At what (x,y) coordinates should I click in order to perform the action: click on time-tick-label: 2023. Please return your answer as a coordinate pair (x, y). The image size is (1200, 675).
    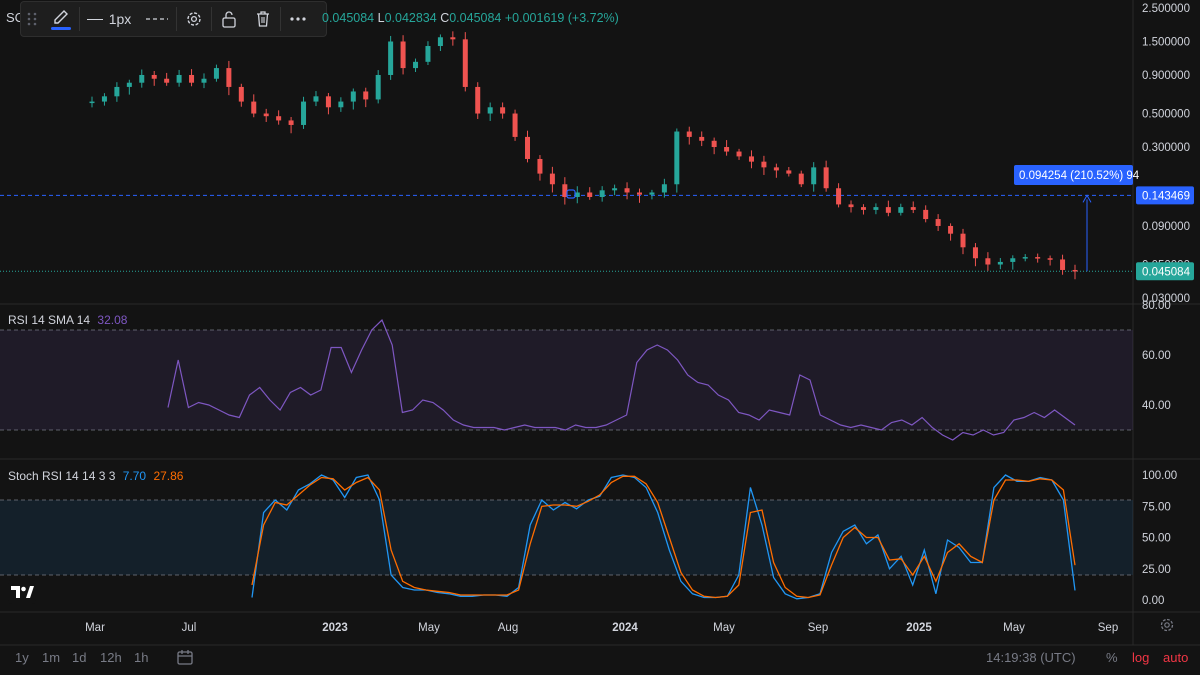
    Looking at the image, I should click on (335, 628).